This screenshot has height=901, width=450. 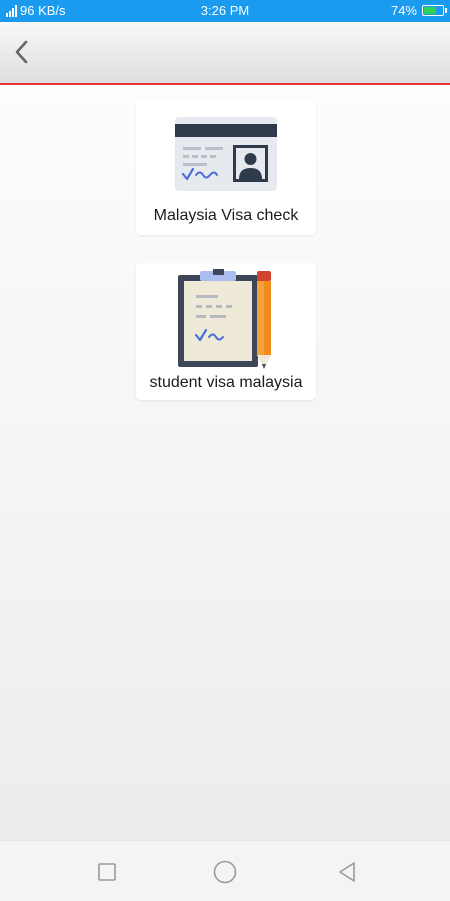 What do you see at coordinates (225, 53) in the screenshot?
I see `app-toolbar` at bounding box center [225, 53].